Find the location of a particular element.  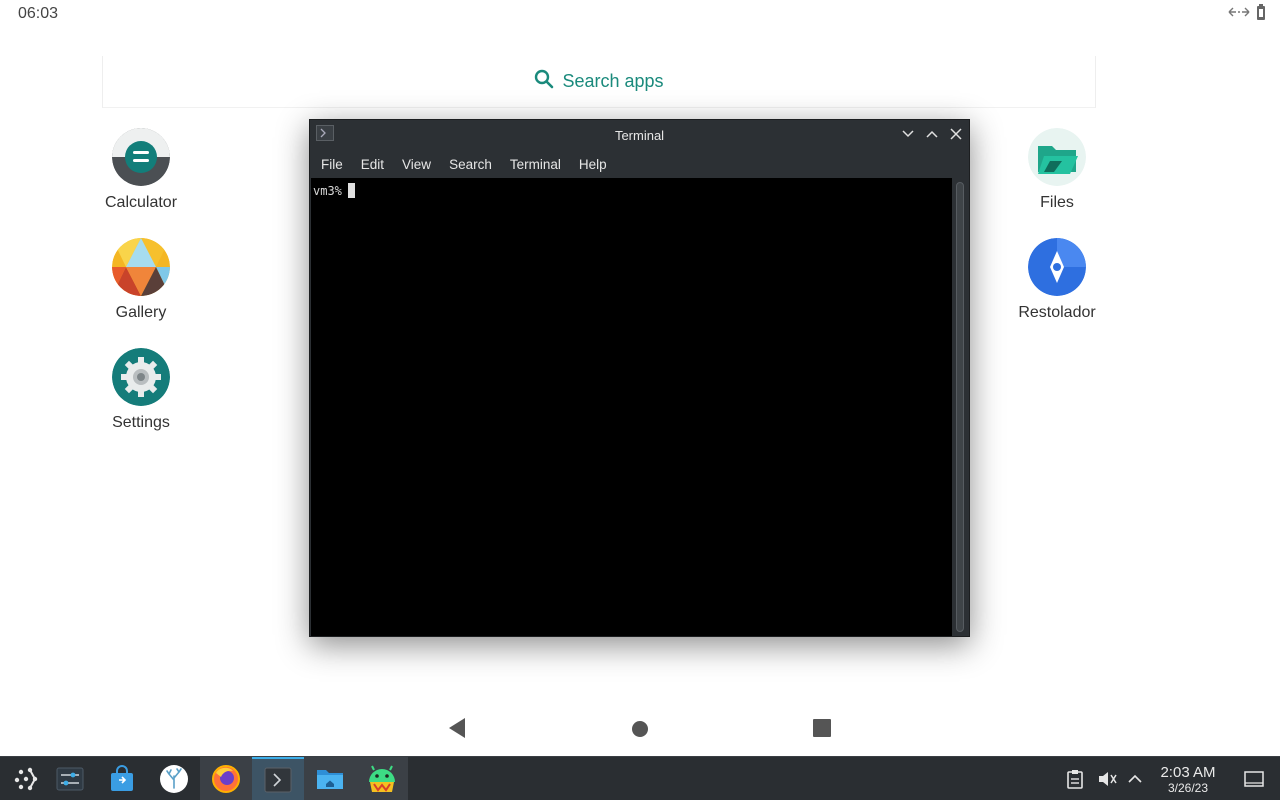

terminal-cursor is located at coordinates (351, 190).